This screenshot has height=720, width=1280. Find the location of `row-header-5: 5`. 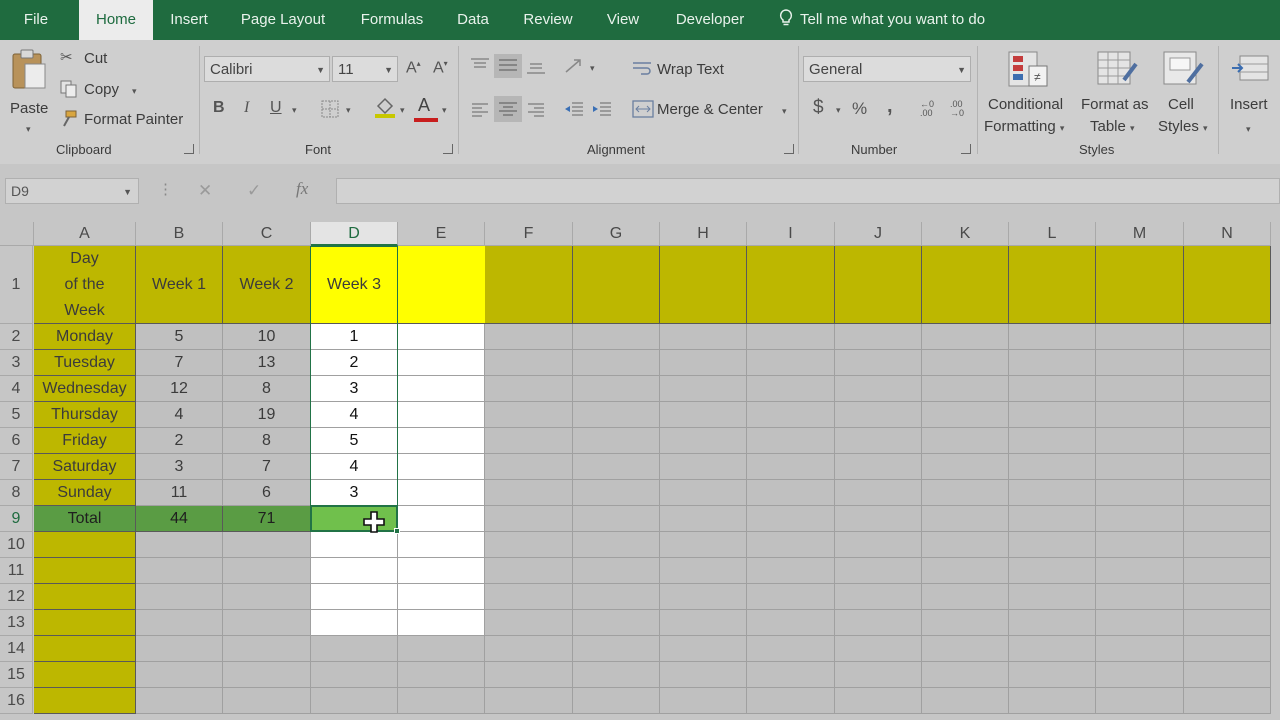

row-header-5: 5 is located at coordinates (16, 415).